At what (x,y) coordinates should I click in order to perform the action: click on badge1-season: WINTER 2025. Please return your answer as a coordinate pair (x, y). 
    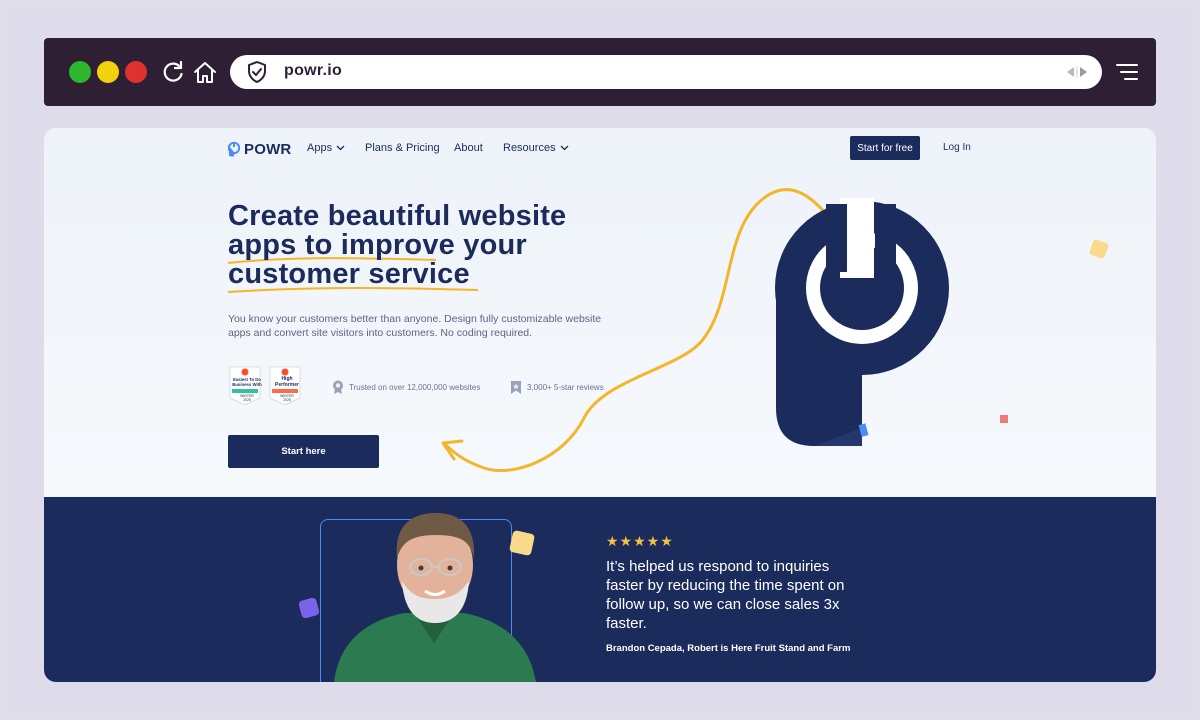
    Looking at the image, I should click on (247, 398).